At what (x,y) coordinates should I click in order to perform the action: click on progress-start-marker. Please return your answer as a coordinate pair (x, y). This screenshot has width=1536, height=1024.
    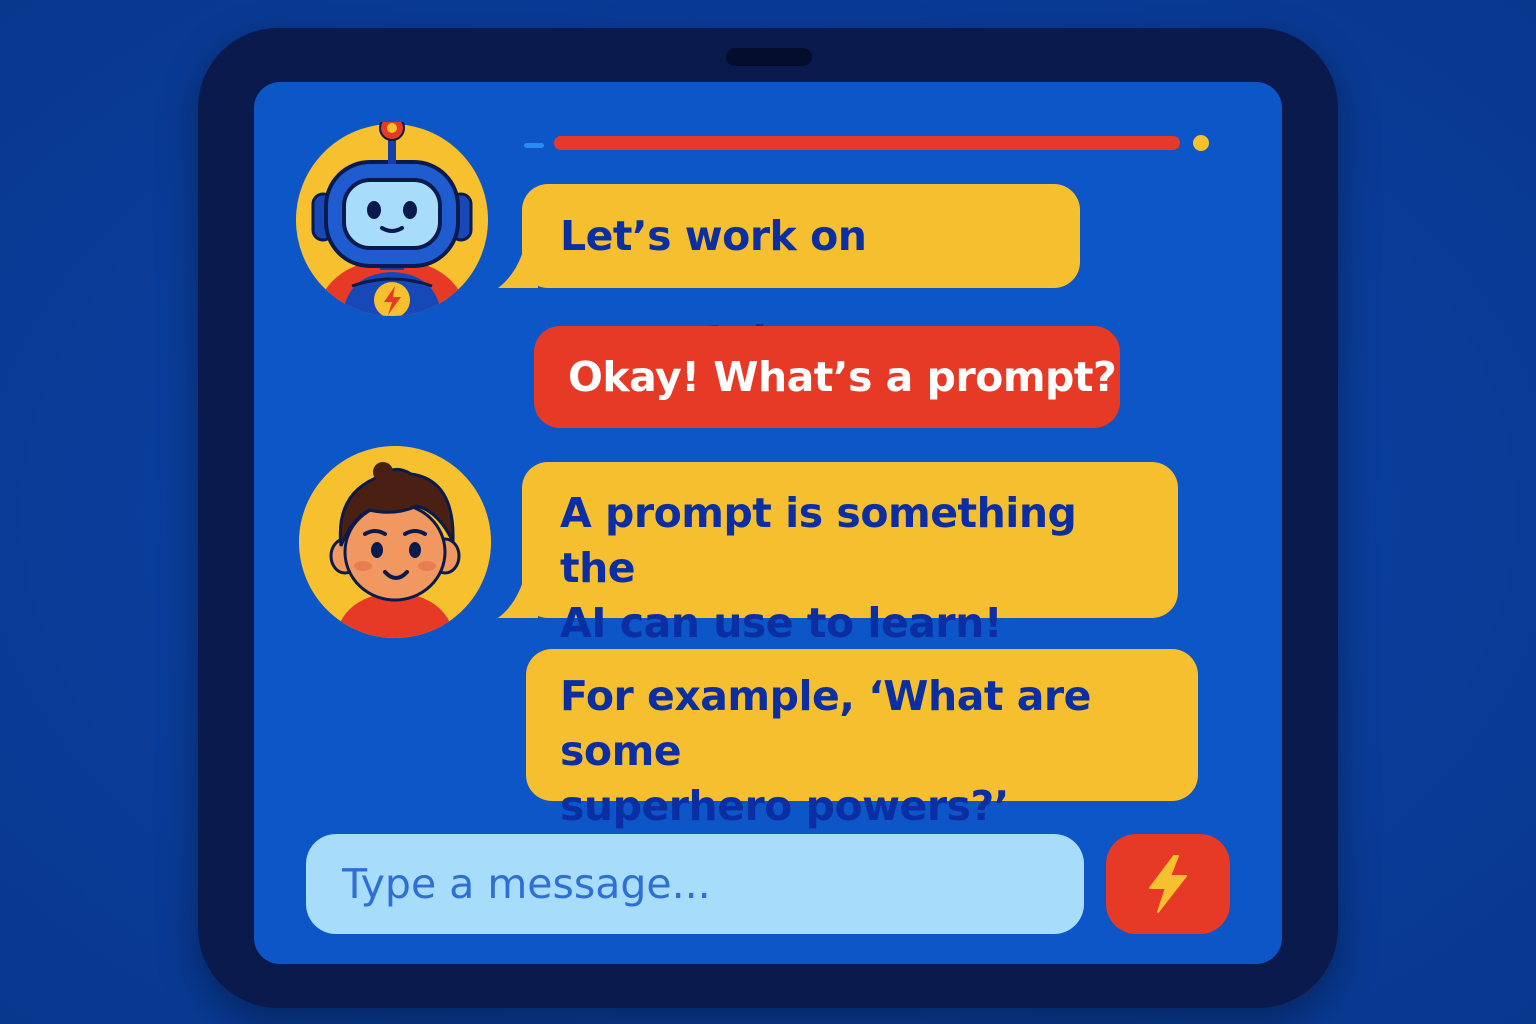
    Looking at the image, I should click on (534, 145).